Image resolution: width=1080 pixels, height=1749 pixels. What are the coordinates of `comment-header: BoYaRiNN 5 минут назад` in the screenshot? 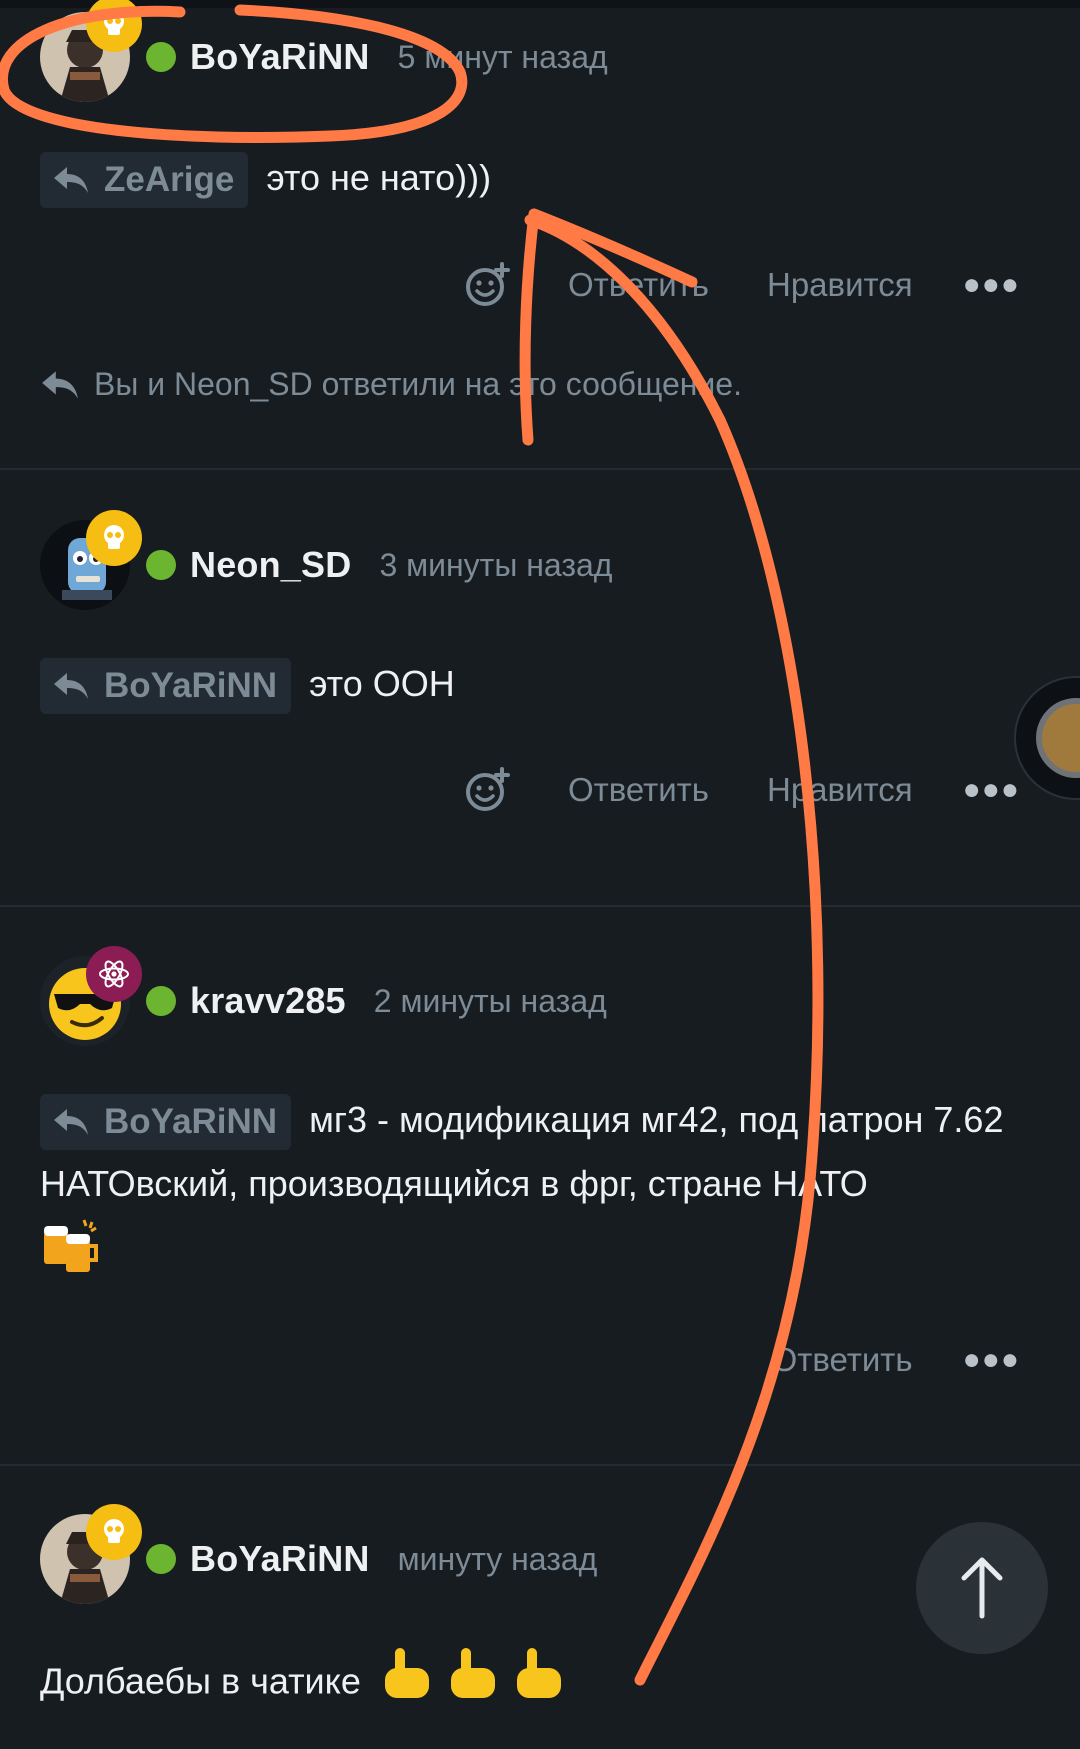 It's located at (324, 51).